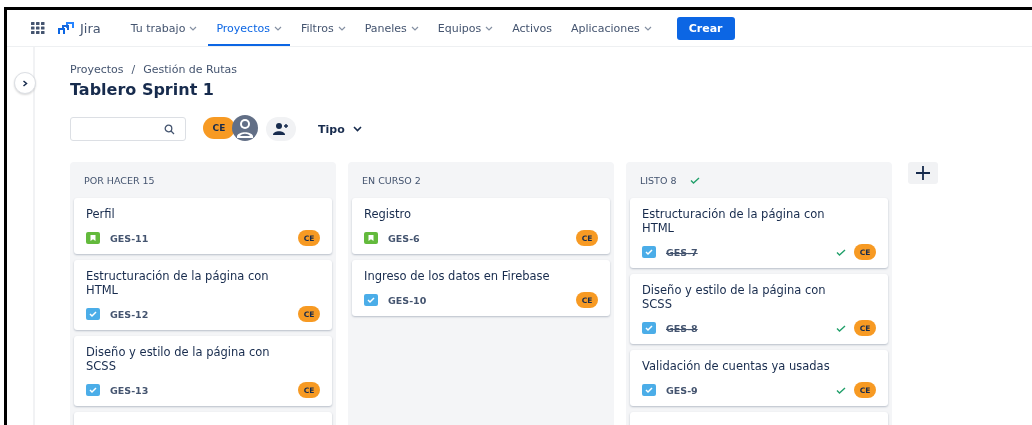 The height and width of the screenshot is (425, 1032). I want to click on breadcrumb-link: Gestión de Rutas, so click(190, 69).